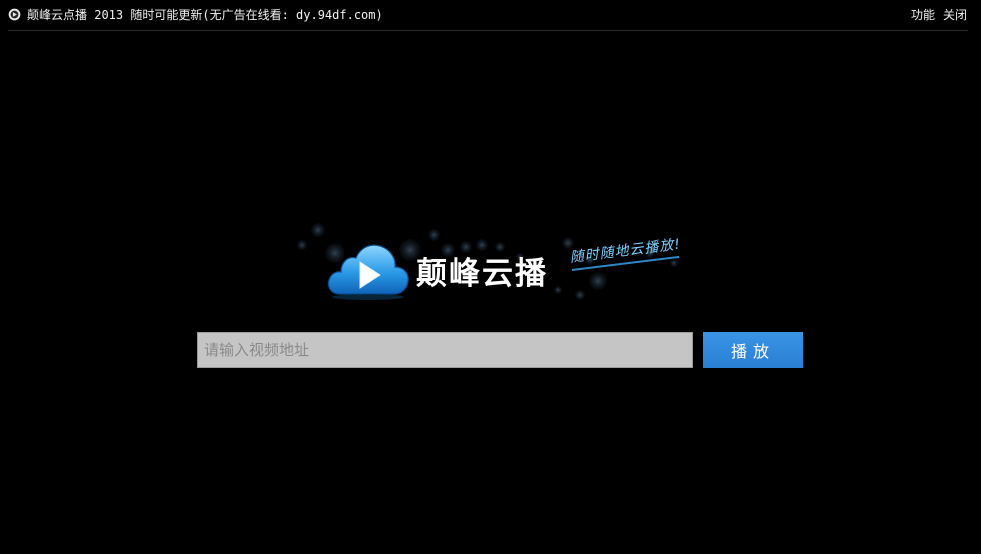 The height and width of the screenshot is (554, 981). I want to click on play-button: 播放, so click(753, 350).